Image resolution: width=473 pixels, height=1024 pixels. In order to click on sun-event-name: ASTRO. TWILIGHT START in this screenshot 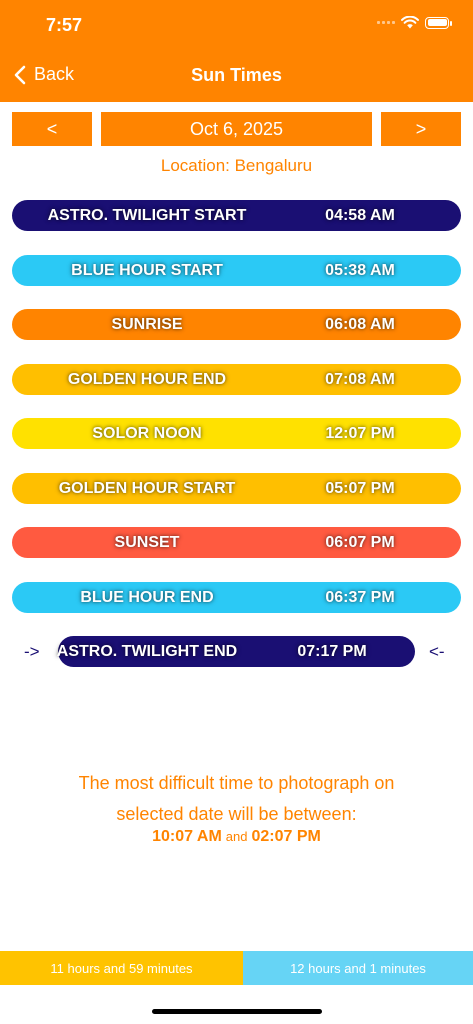, I will do `click(147, 215)`.